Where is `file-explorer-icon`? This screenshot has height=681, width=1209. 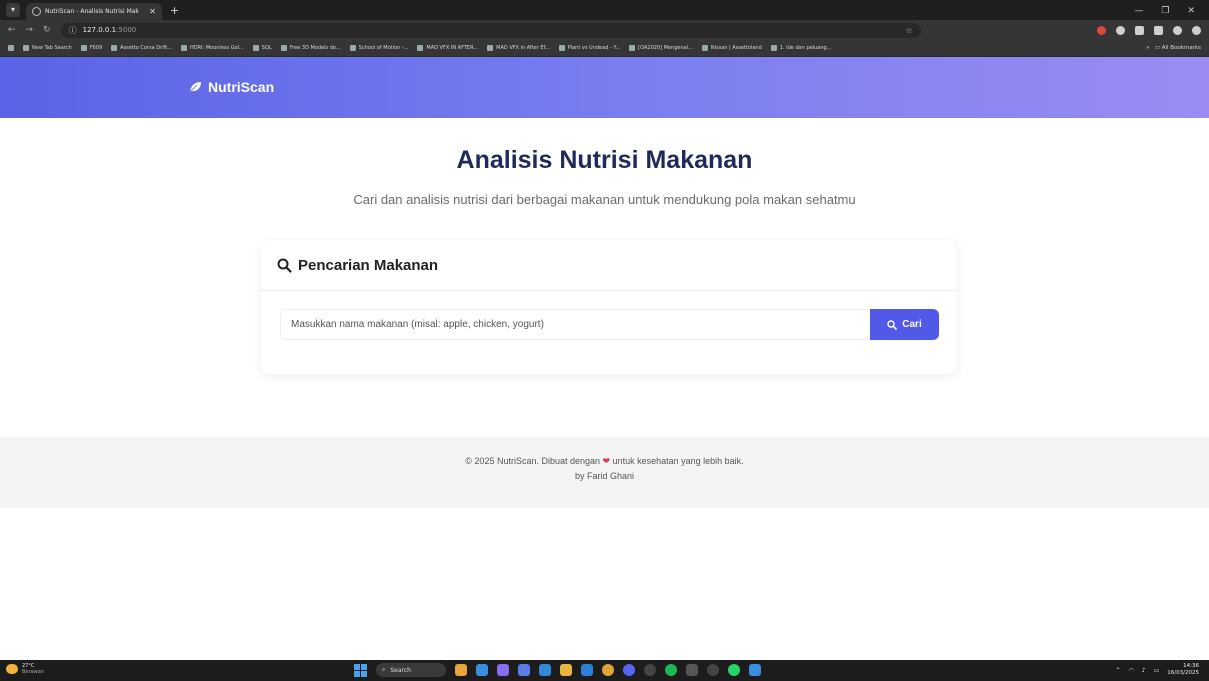
file-explorer-icon is located at coordinates (566, 670).